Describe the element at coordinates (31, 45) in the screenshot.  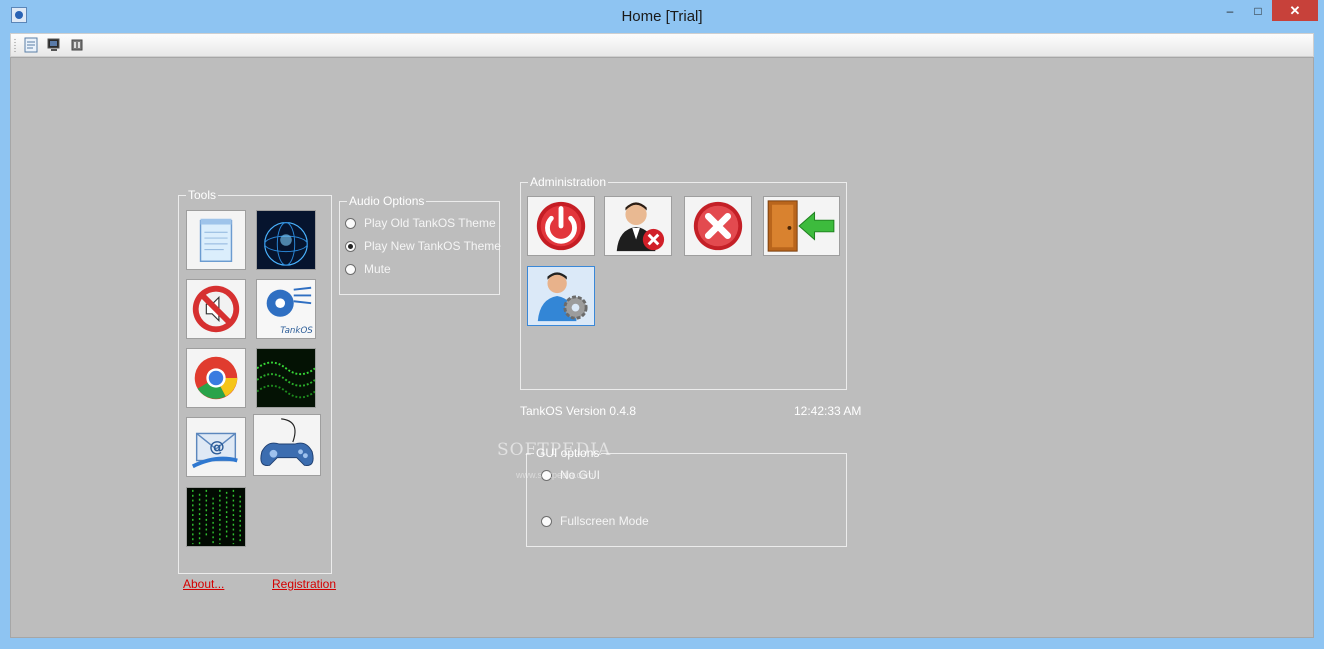
I see `notepad-toolbar-icon` at that location.